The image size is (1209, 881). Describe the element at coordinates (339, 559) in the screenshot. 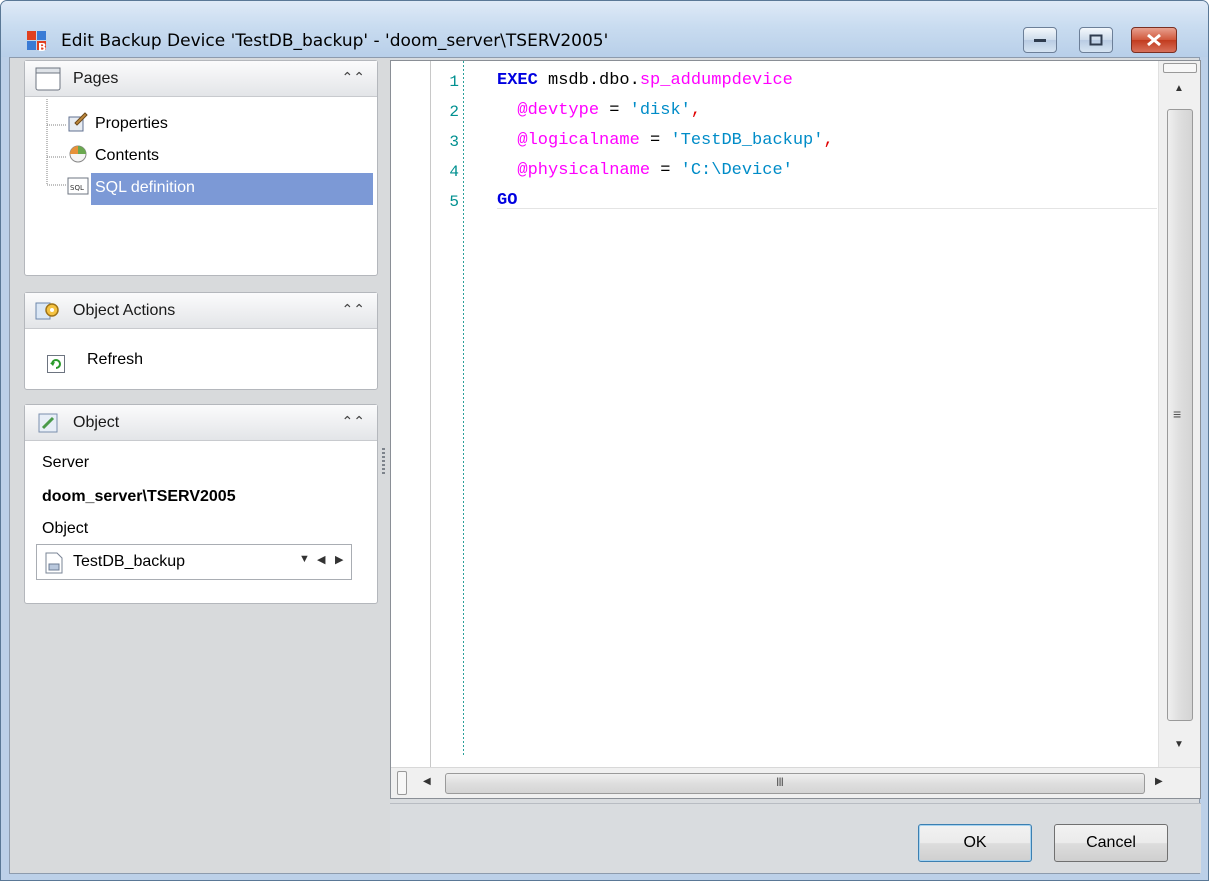

I see `next-arrow-icon: ▶` at that location.